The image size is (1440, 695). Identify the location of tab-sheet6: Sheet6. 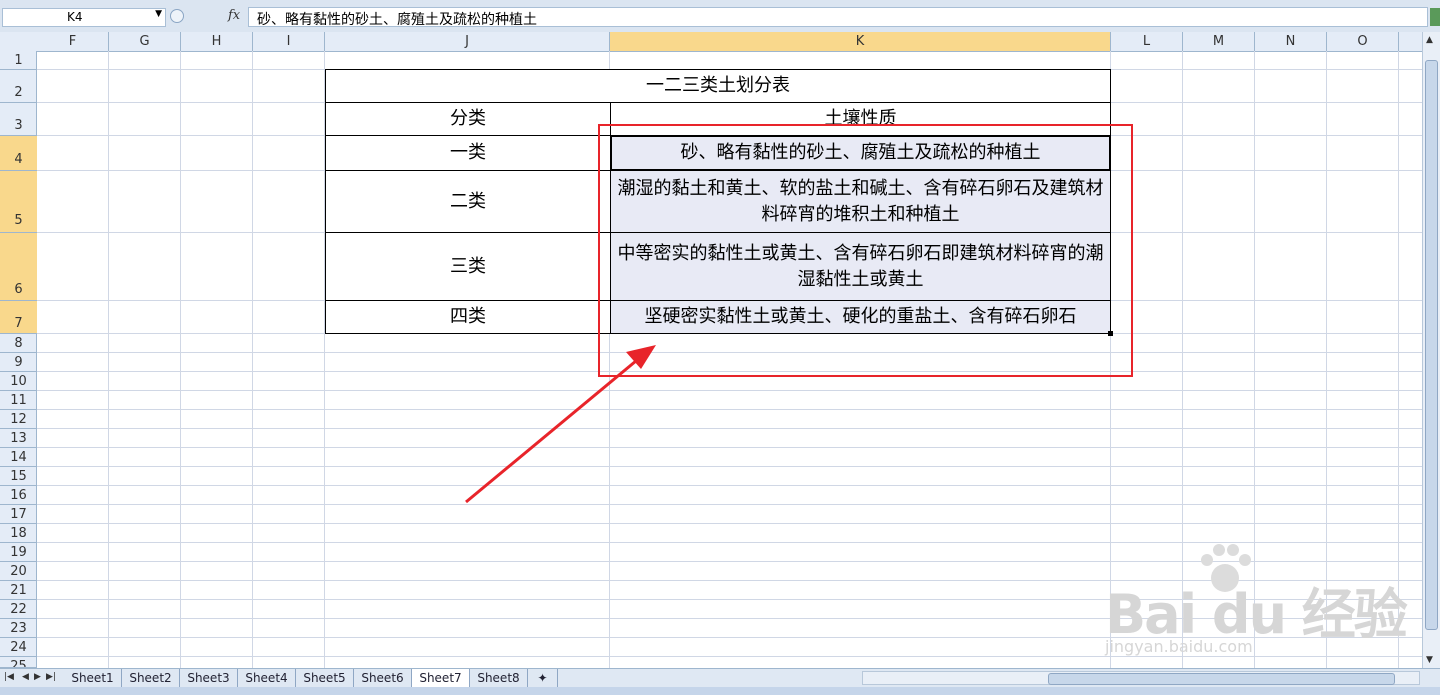
(383, 678).